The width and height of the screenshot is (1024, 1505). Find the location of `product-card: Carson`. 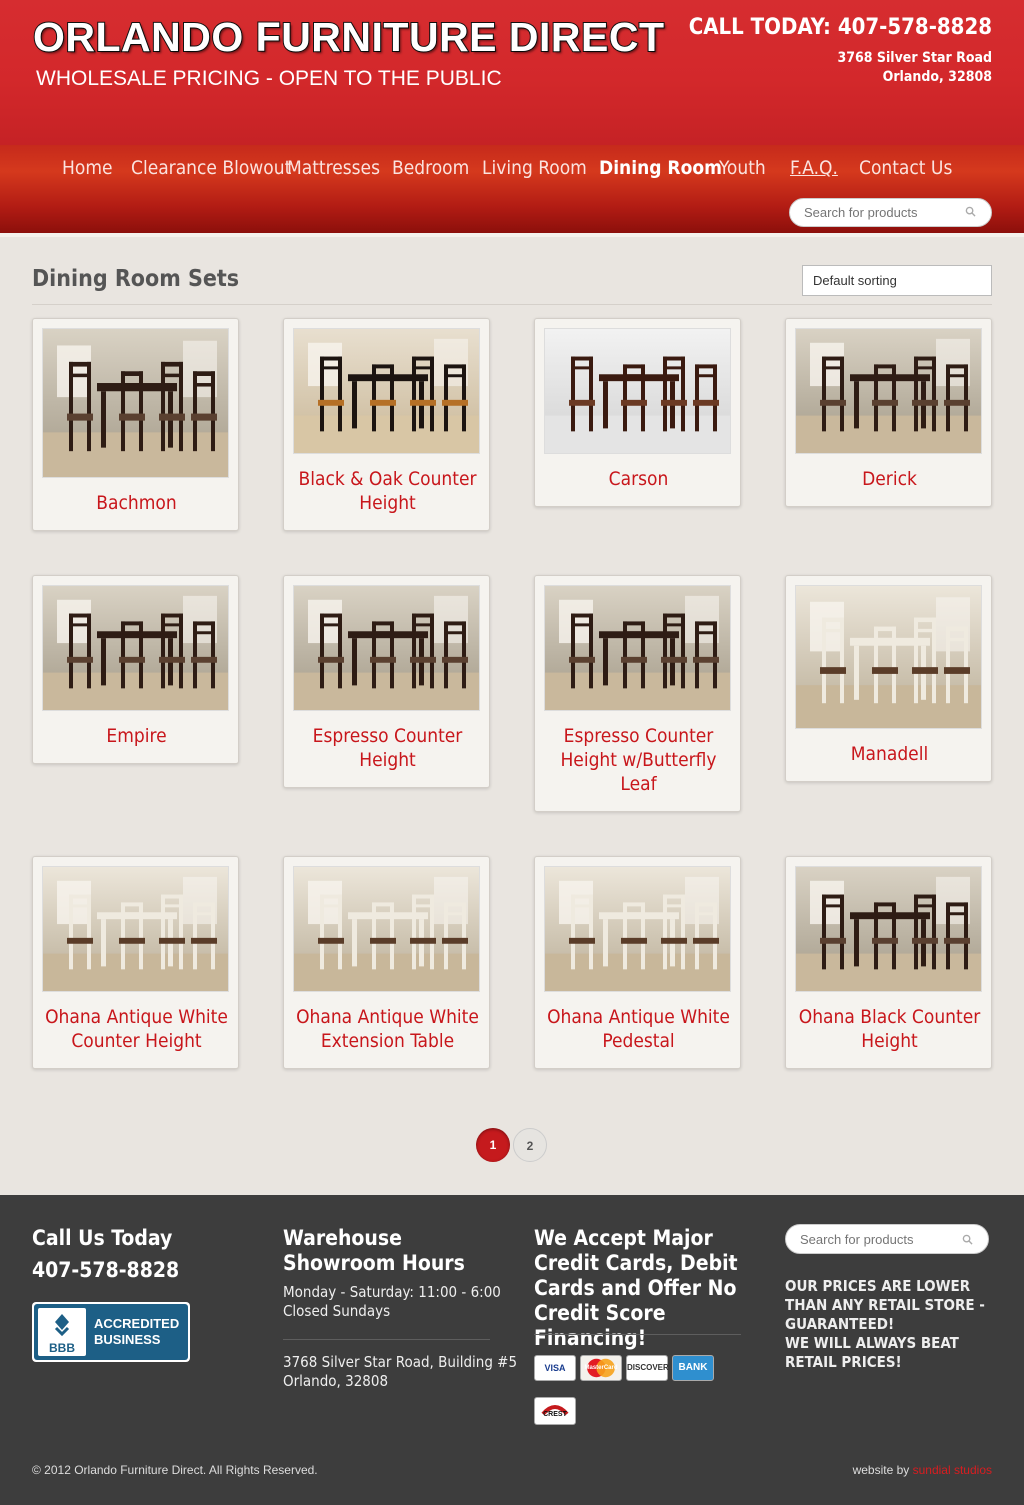

product-card: Carson is located at coordinates (637, 412).